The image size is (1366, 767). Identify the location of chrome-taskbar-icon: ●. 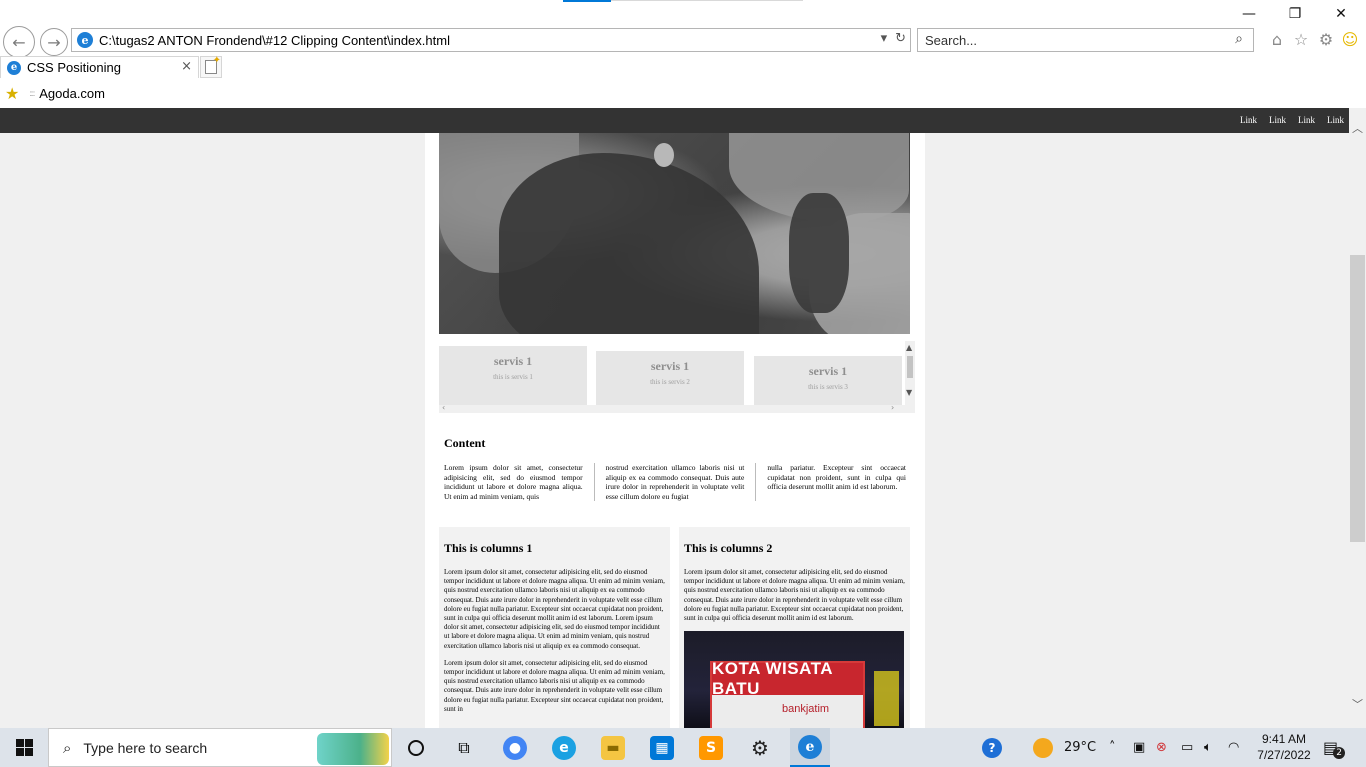
(515, 747).